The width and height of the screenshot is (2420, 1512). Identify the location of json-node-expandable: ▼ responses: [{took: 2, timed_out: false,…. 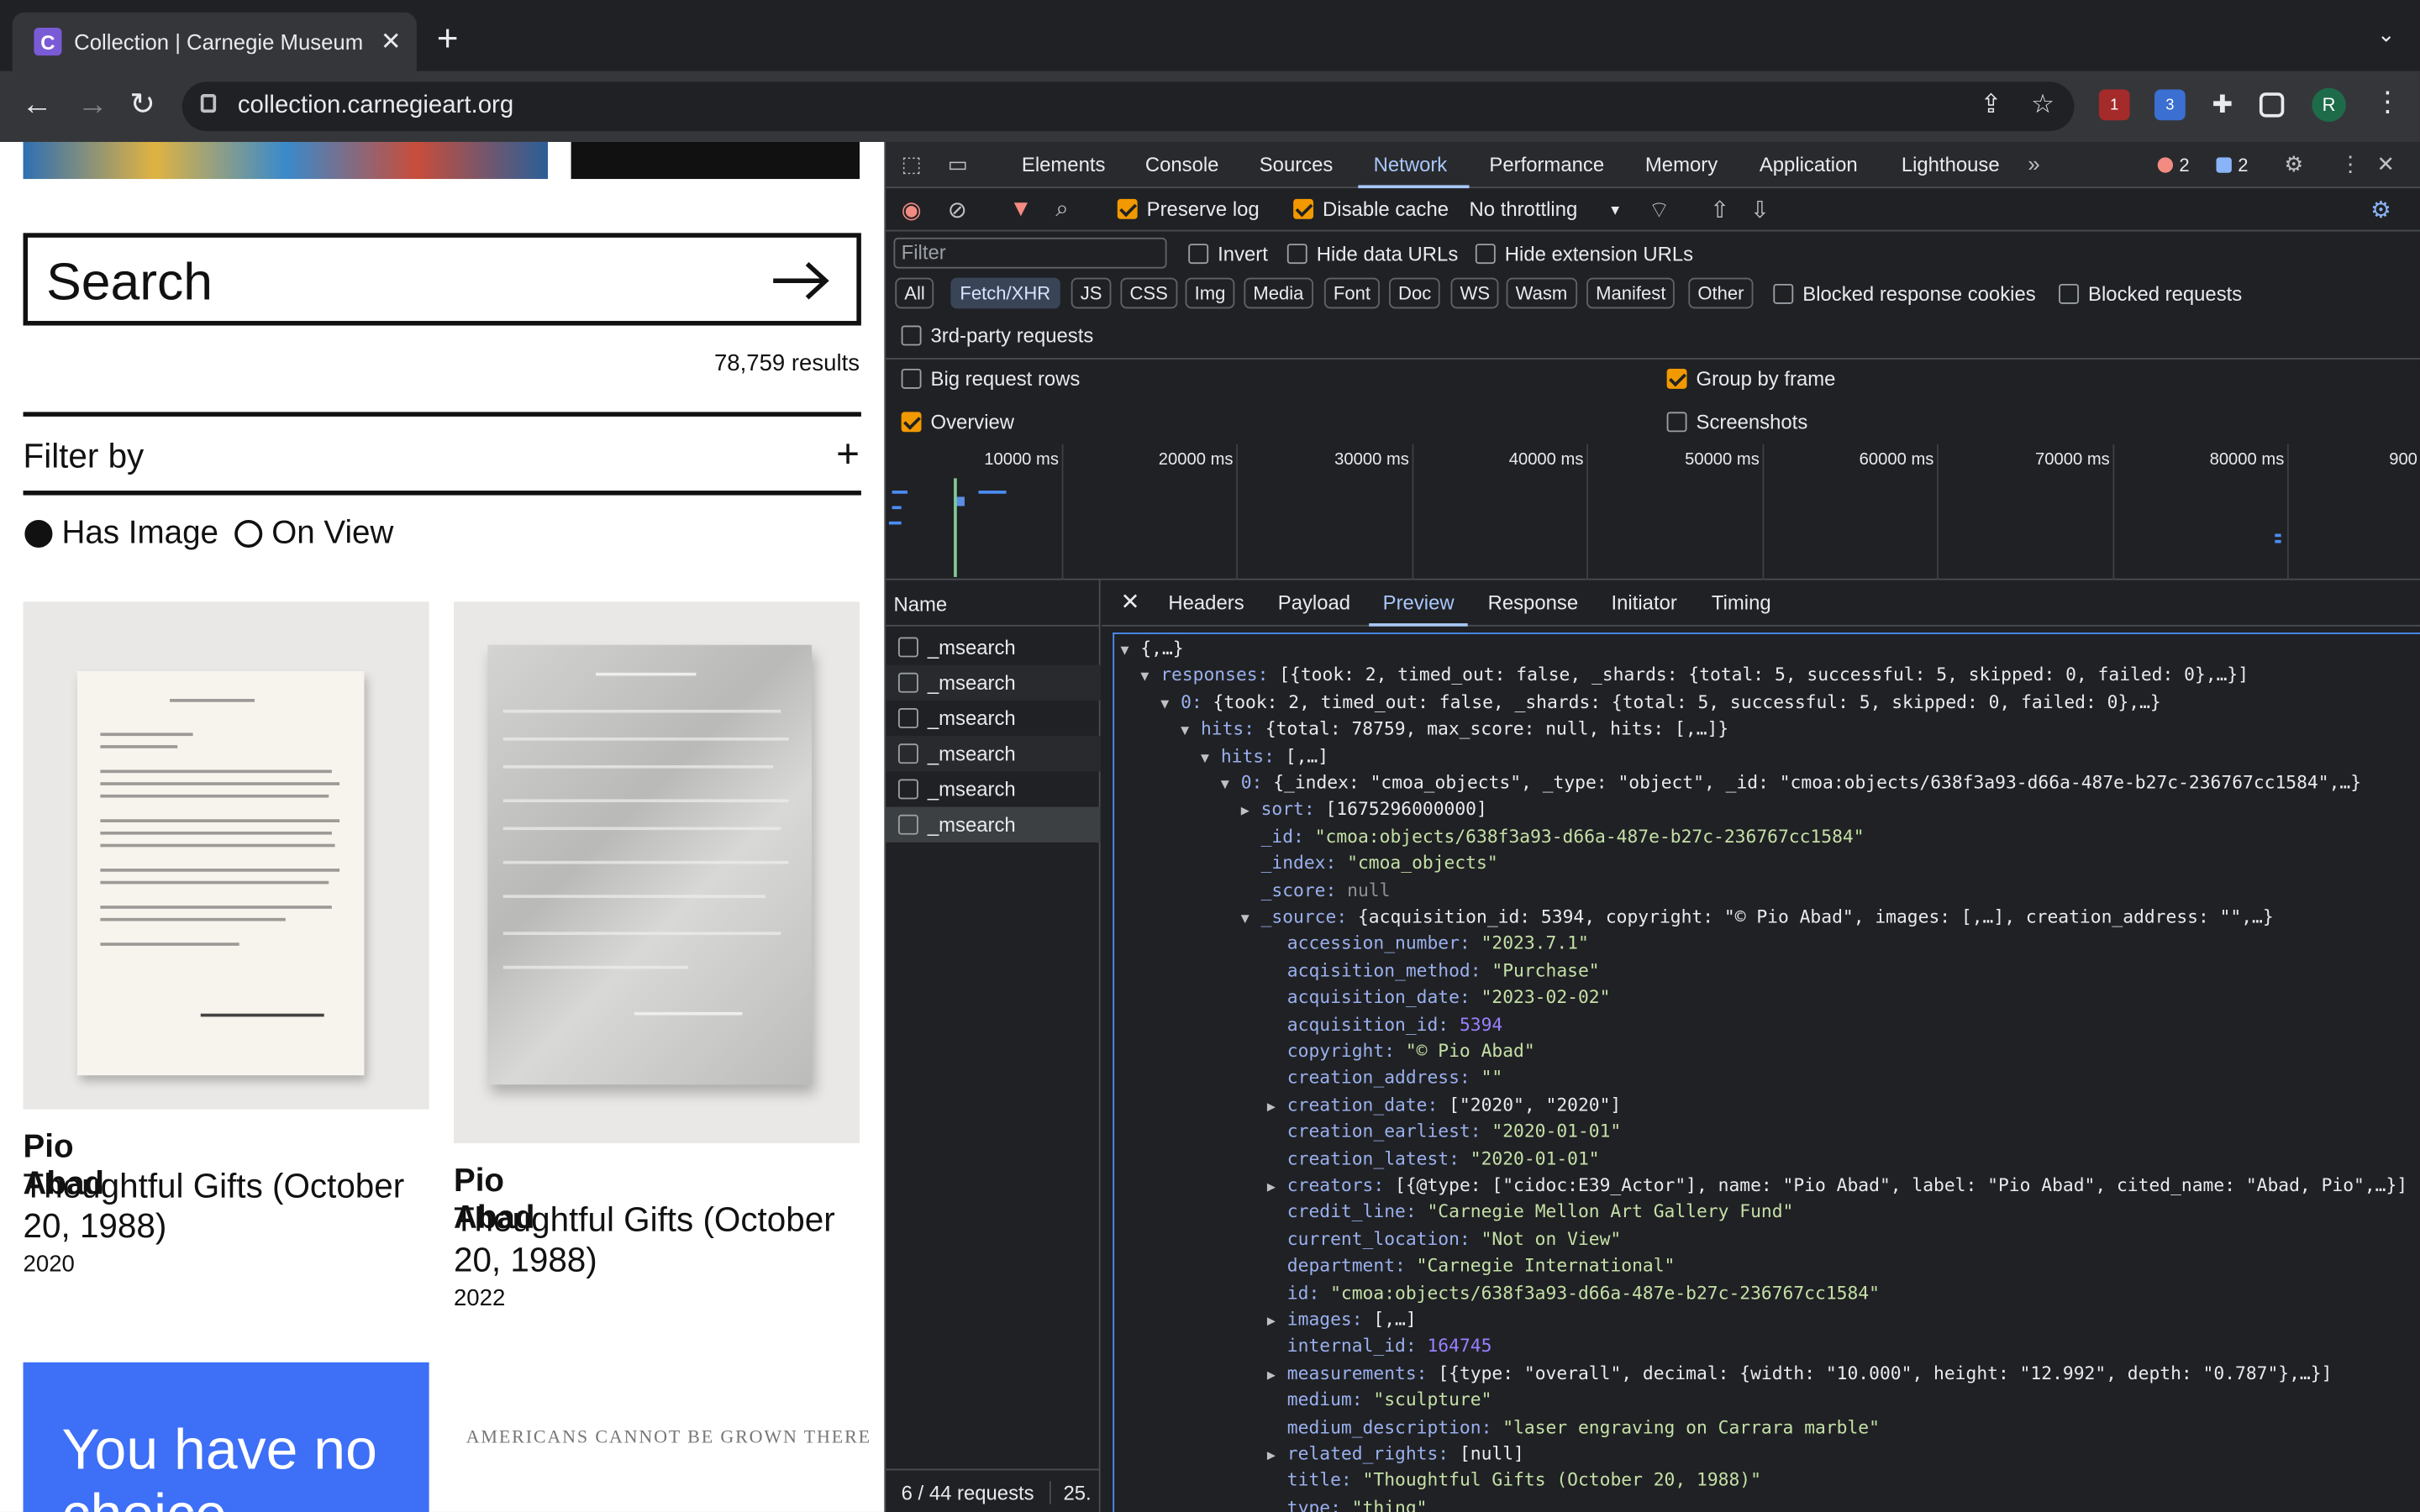
(1694, 677).